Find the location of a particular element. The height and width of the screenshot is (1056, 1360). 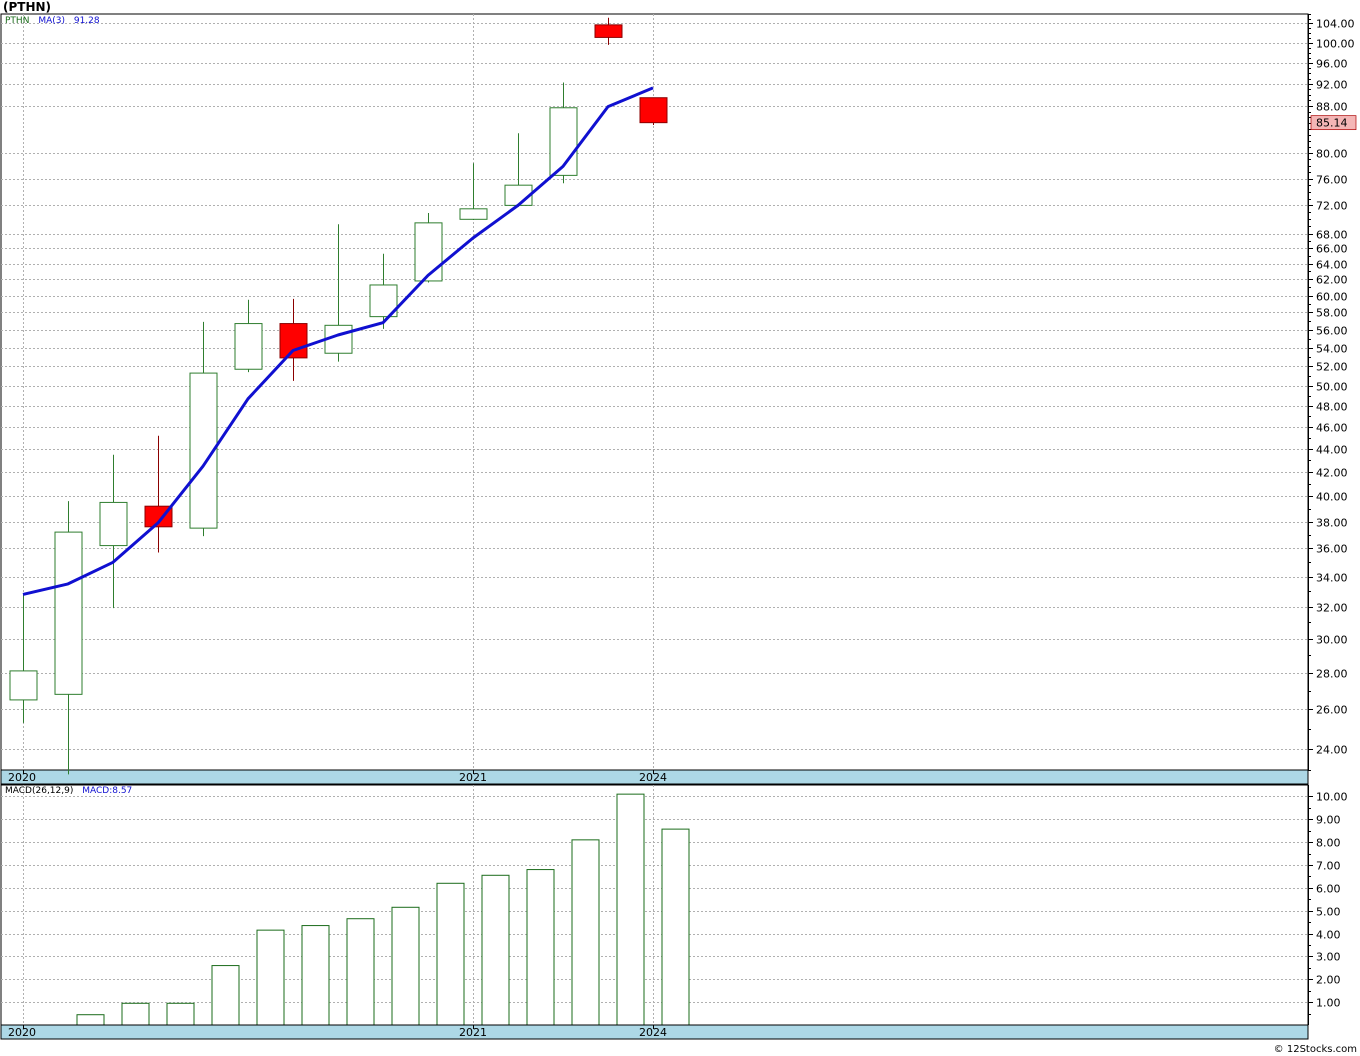

macd-tick-label-5: 6.00 is located at coordinates (1328, 889).